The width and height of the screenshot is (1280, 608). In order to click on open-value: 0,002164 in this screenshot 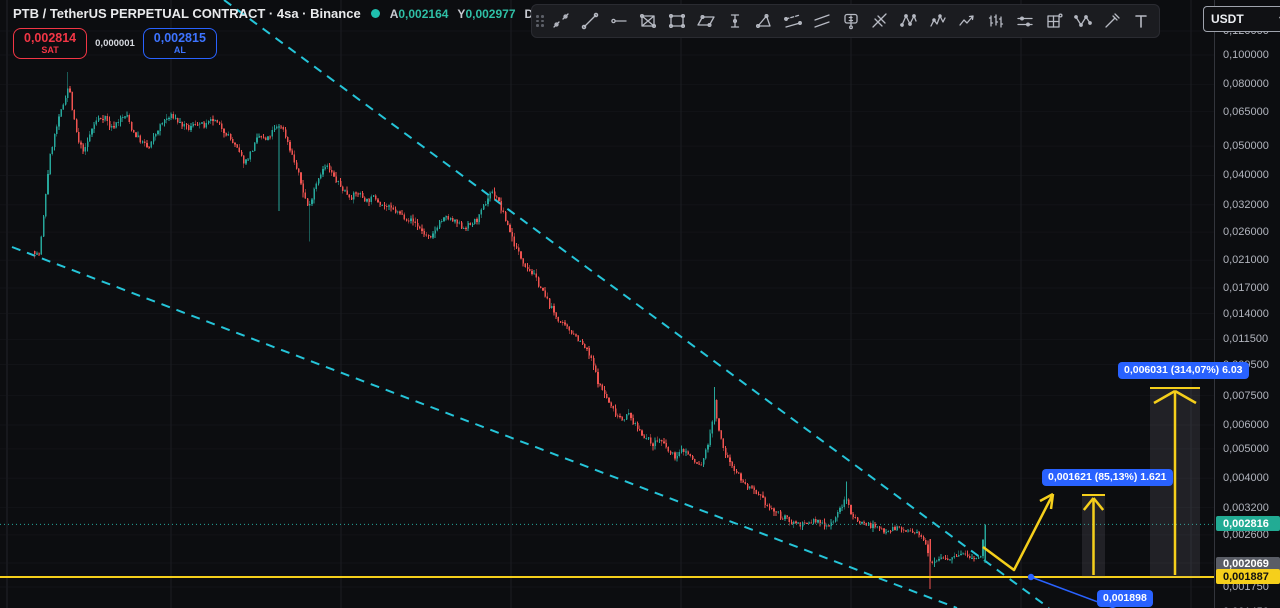, I will do `click(423, 13)`.